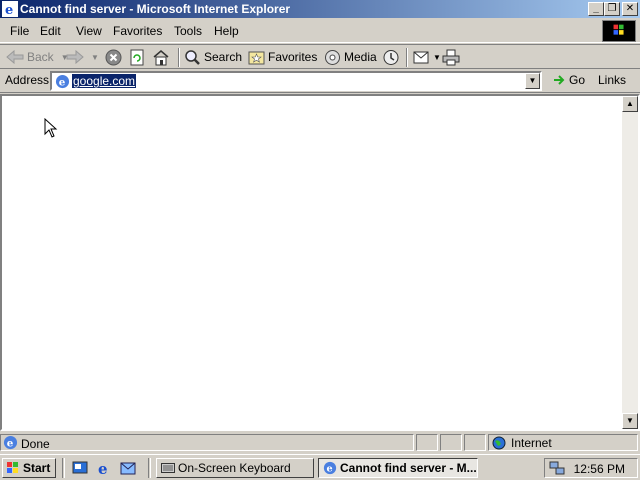 This screenshot has width=640, height=480. Describe the element at coordinates (296, 81) in the screenshot. I see `address-input: e google.com ▼` at that location.